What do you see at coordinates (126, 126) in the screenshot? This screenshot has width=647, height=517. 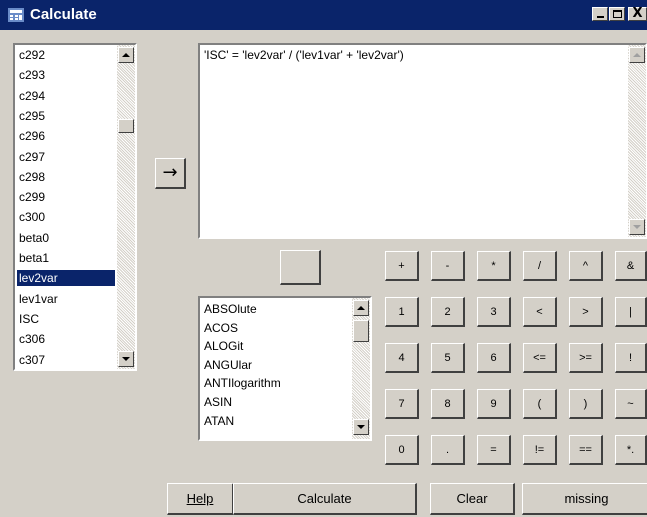 I see `scroll-thumb` at bounding box center [126, 126].